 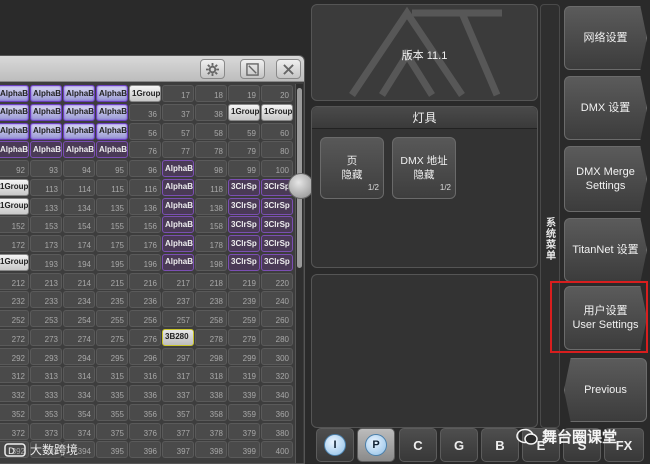 What do you see at coordinates (79, 431) in the screenshot?
I see `fixture-cell-empty: 374` at bounding box center [79, 431].